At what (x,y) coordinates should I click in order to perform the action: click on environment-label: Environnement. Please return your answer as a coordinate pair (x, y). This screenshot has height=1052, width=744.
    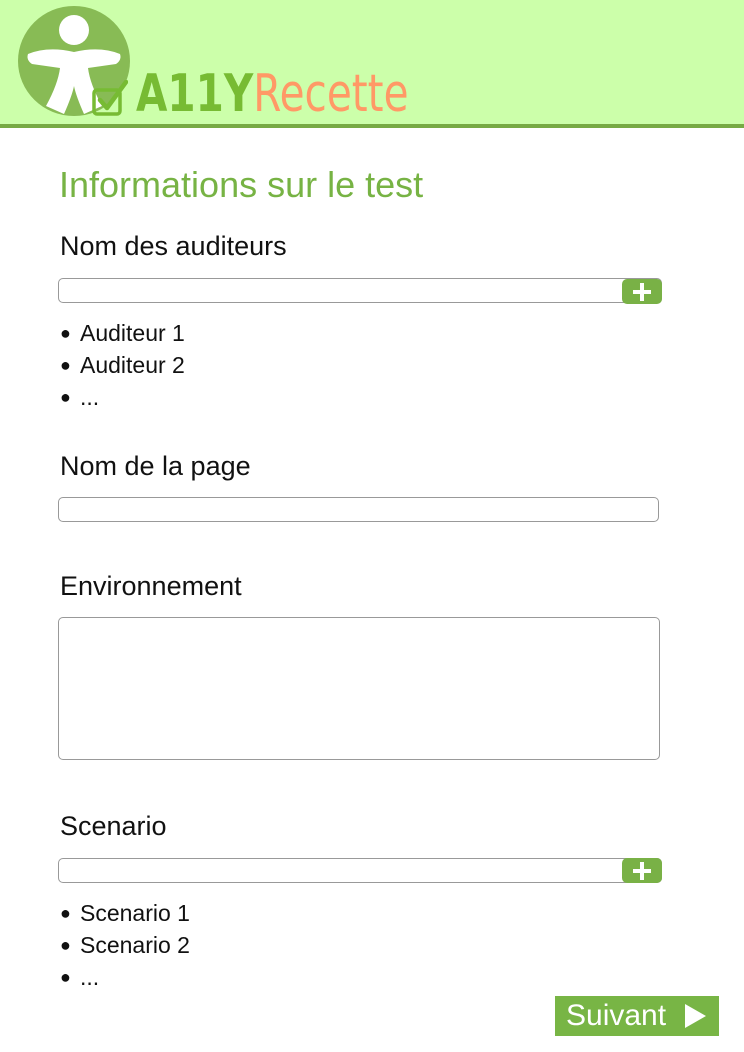
    Looking at the image, I should click on (151, 586).